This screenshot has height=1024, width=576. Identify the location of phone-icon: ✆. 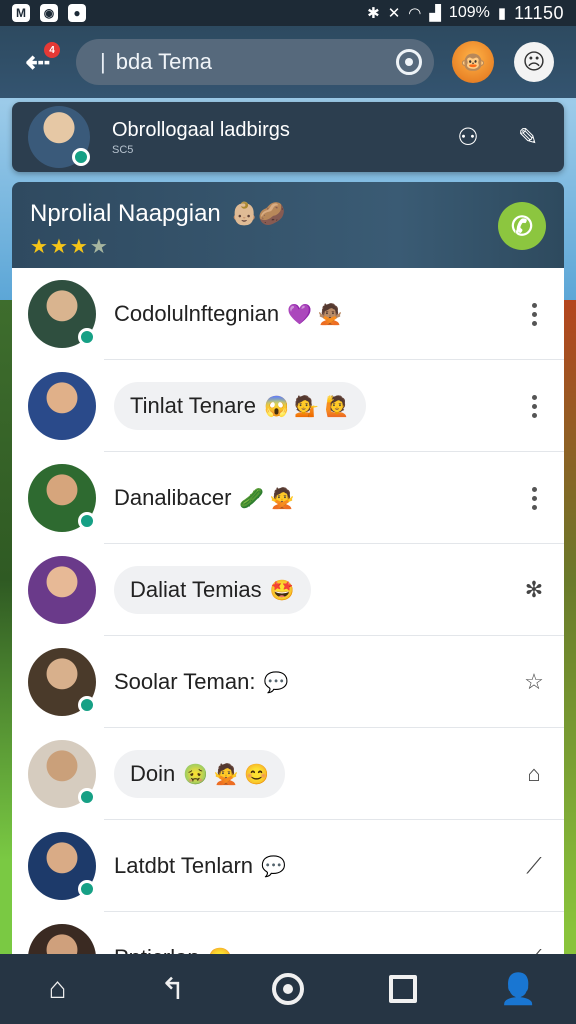
(522, 225).